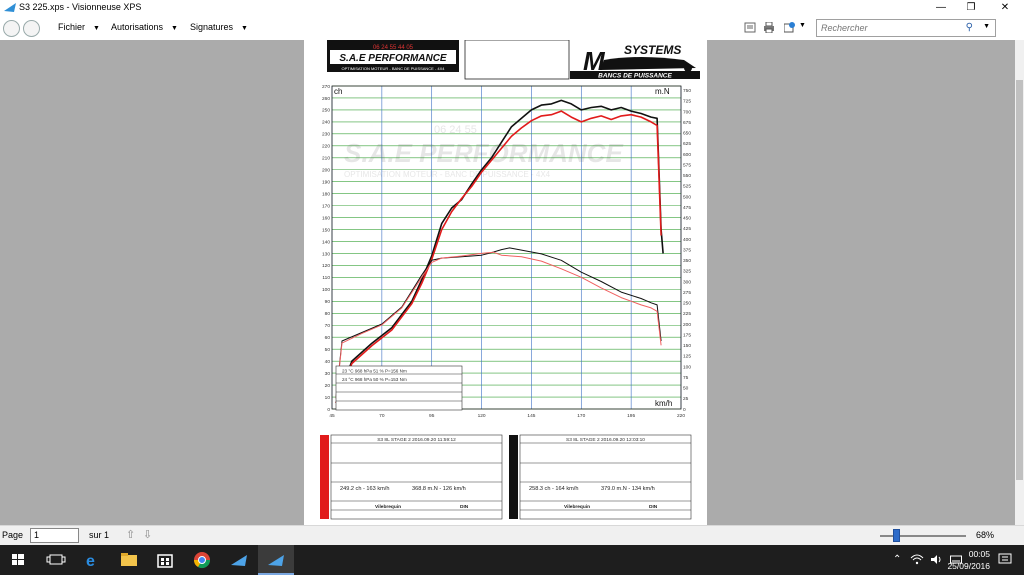  I want to click on x-tick-label: 120, so click(482, 416).